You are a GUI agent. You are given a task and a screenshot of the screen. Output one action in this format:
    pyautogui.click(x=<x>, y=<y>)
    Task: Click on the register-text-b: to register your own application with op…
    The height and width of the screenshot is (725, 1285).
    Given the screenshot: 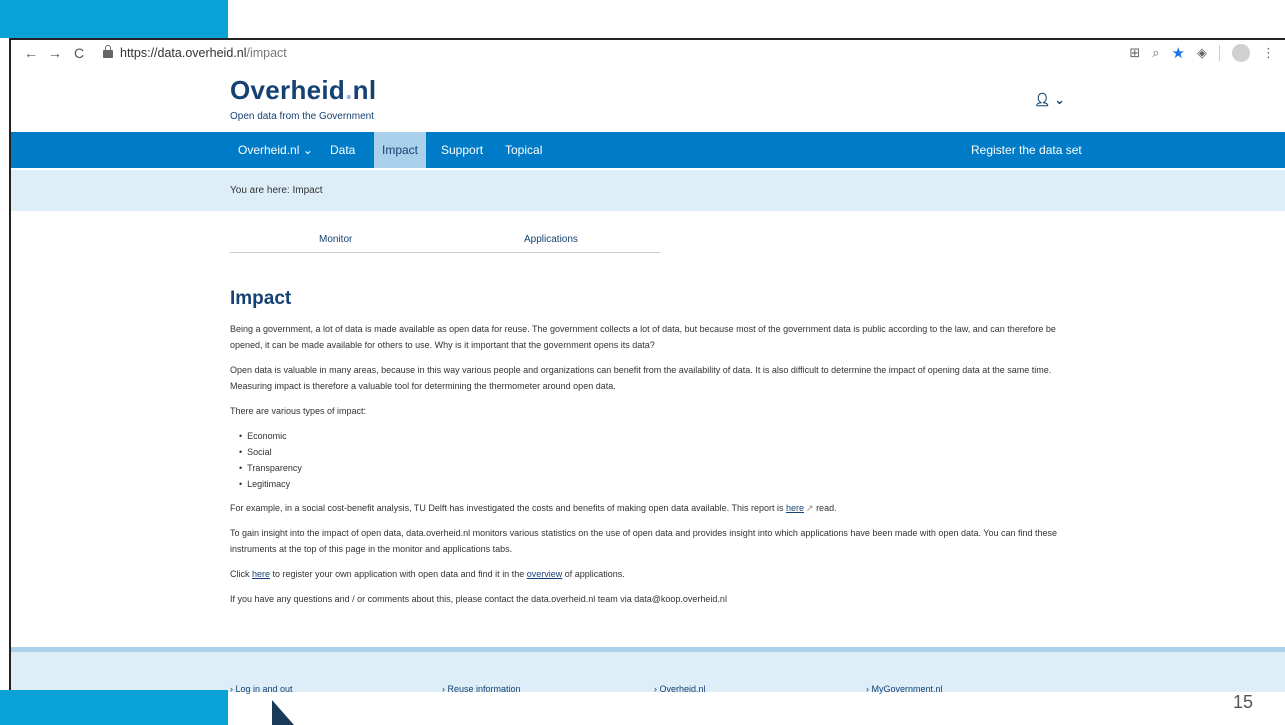 What is the action you would take?
    pyautogui.click(x=398, y=574)
    